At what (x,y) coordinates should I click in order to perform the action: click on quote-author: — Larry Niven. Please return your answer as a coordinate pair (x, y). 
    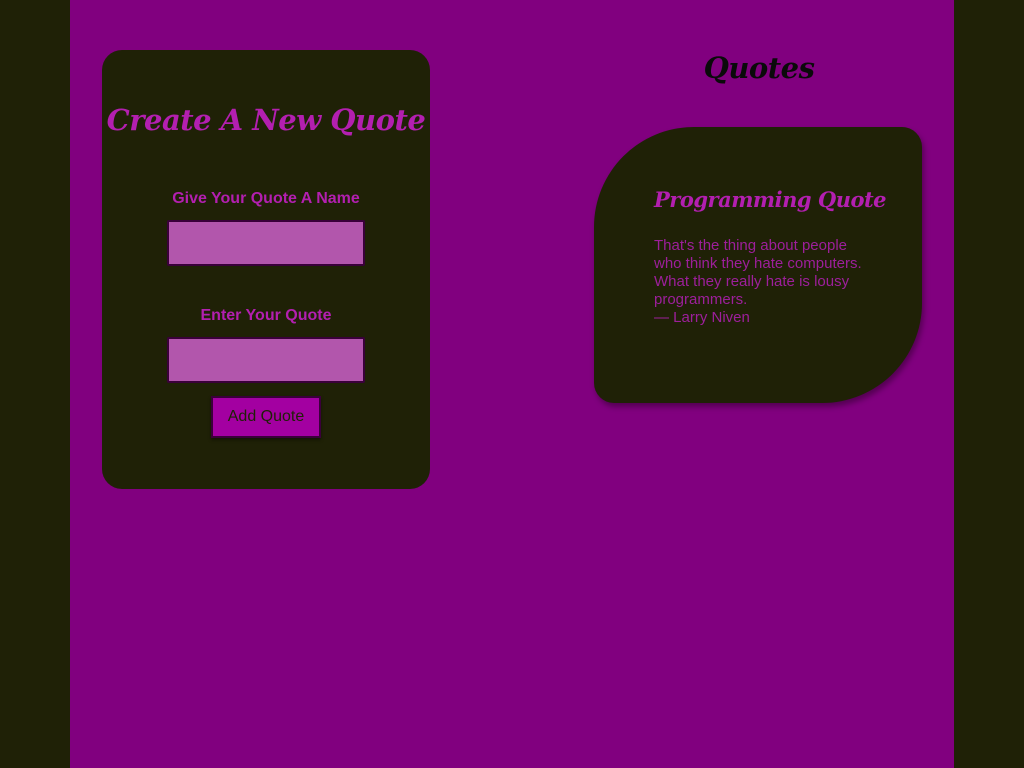
    Looking at the image, I should click on (702, 317).